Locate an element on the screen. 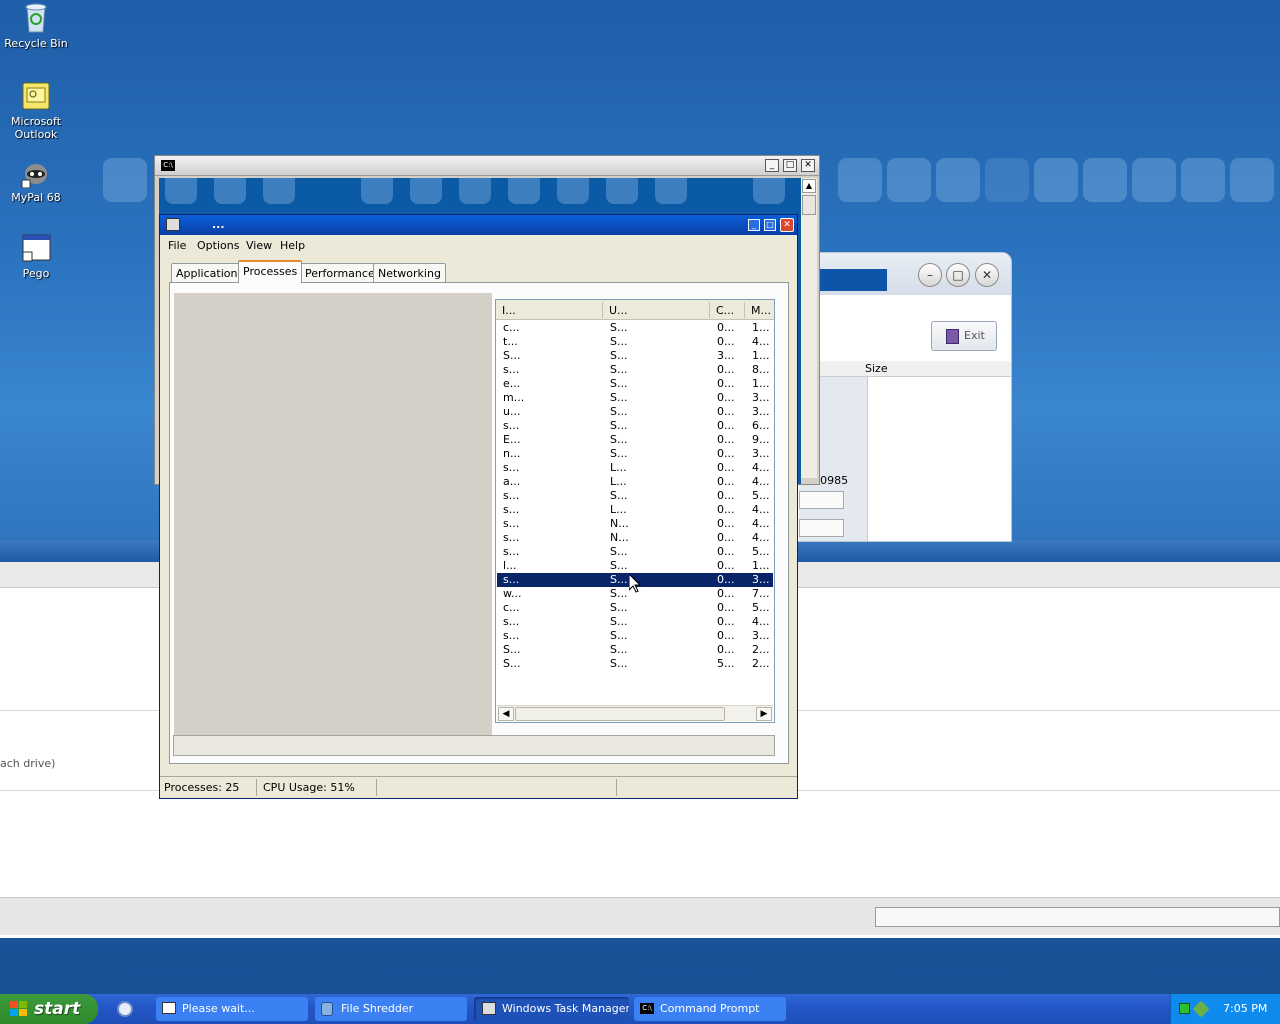 Image resolution: width=1280 pixels, height=1024 pixels. minimize-button: – is located at coordinates (930, 275).